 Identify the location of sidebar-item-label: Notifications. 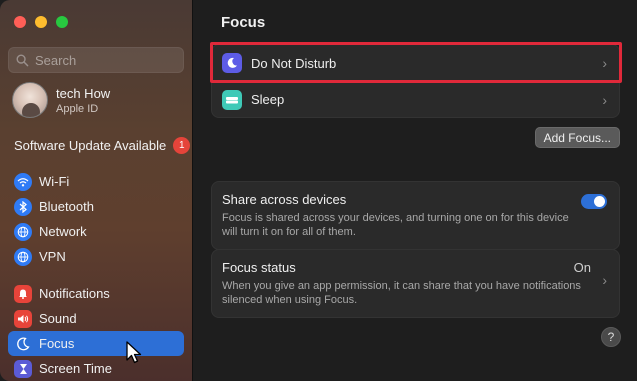
(74, 293).